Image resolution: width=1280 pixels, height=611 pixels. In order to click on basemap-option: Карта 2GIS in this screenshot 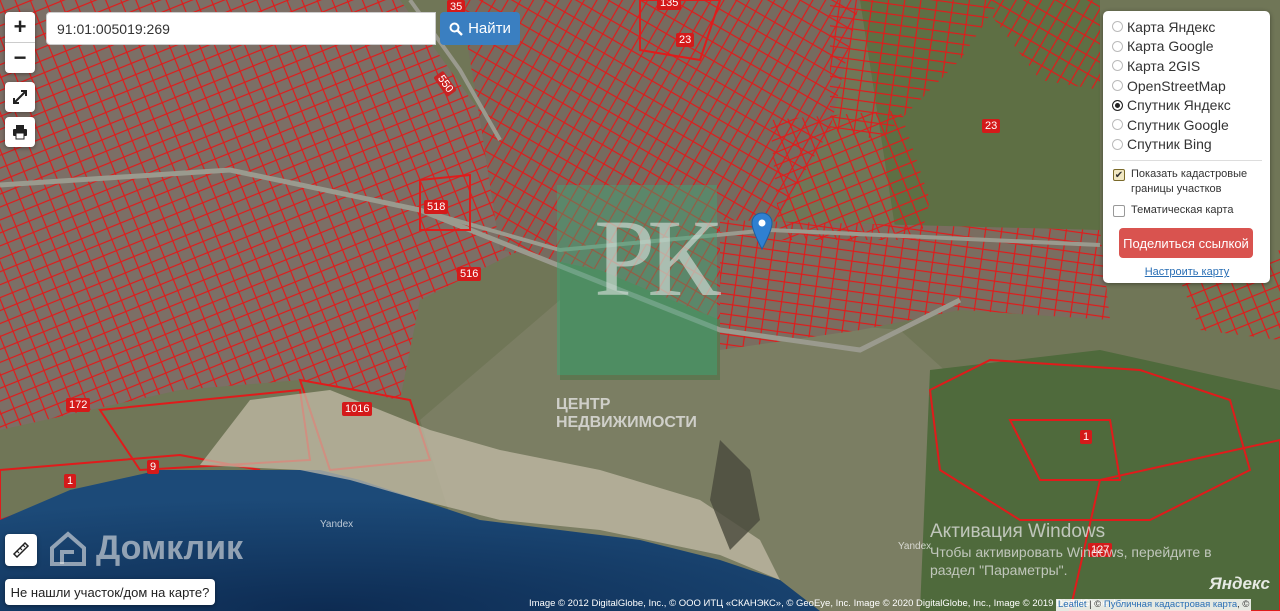, I will do `click(1187, 66)`.